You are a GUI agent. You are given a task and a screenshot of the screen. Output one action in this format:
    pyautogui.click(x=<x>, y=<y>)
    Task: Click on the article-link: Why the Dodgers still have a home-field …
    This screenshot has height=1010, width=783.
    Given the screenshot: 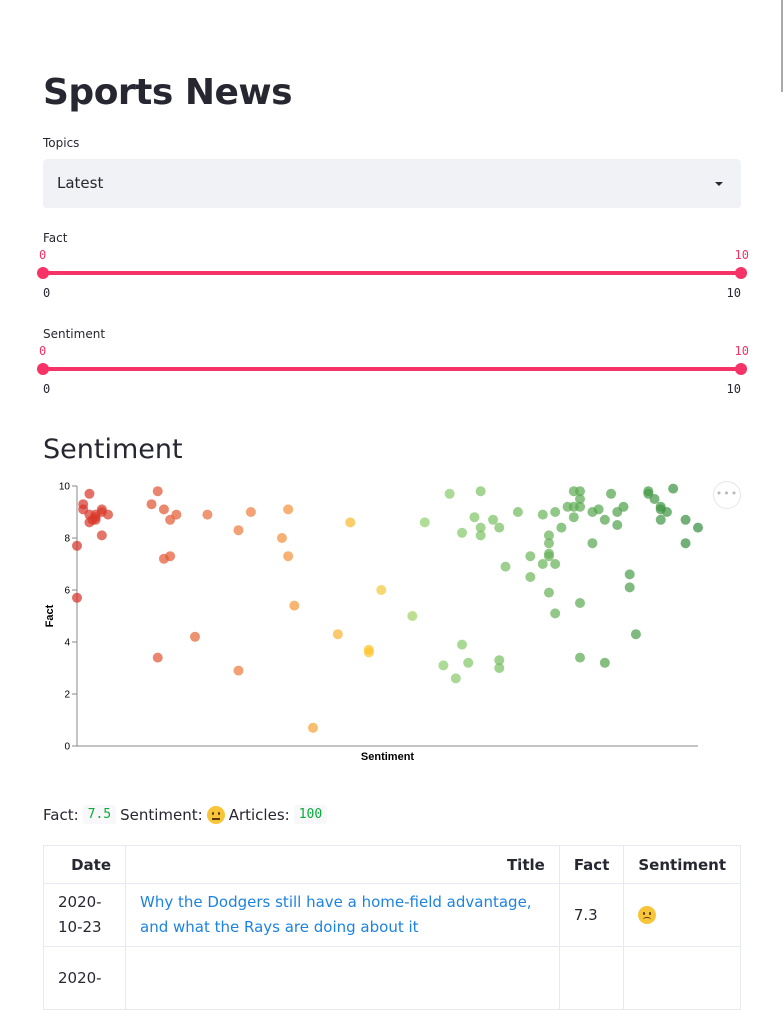 What is the action you would take?
    pyautogui.click(x=336, y=914)
    